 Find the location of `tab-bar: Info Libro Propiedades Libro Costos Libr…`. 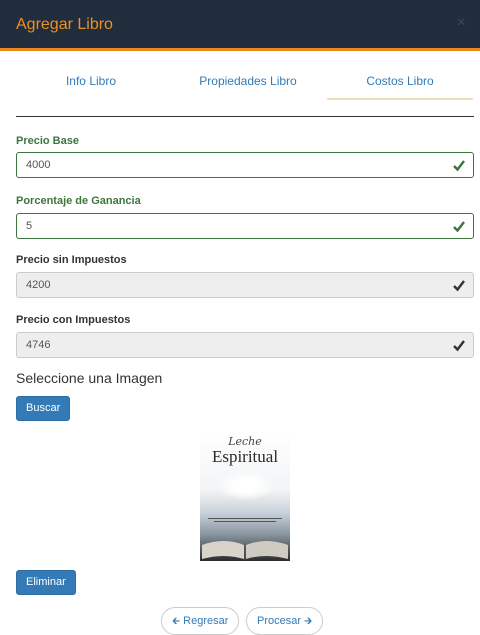

tab-bar: Info Libro Propiedades Libro Costos Libr… is located at coordinates (245, 83).